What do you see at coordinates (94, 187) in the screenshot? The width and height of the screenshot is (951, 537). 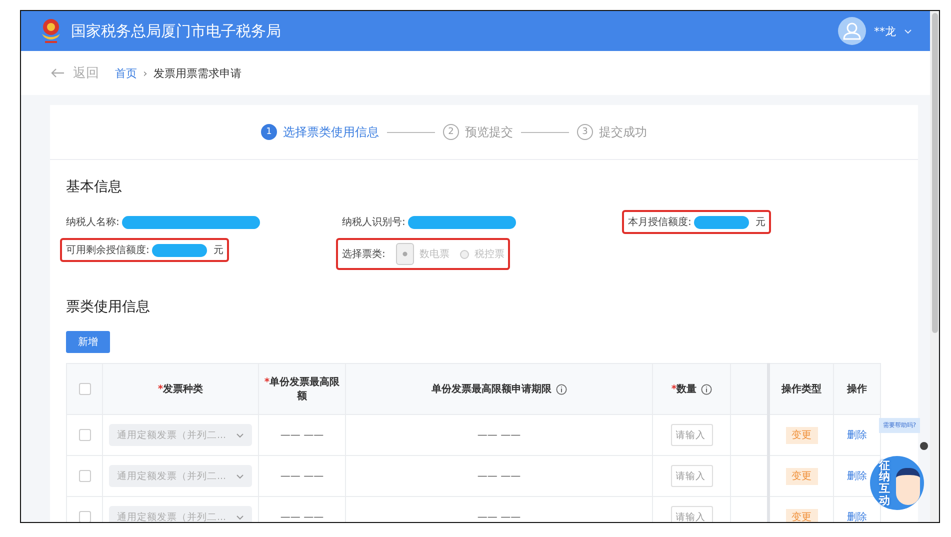 I see `section-title: 基本信息` at bounding box center [94, 187].